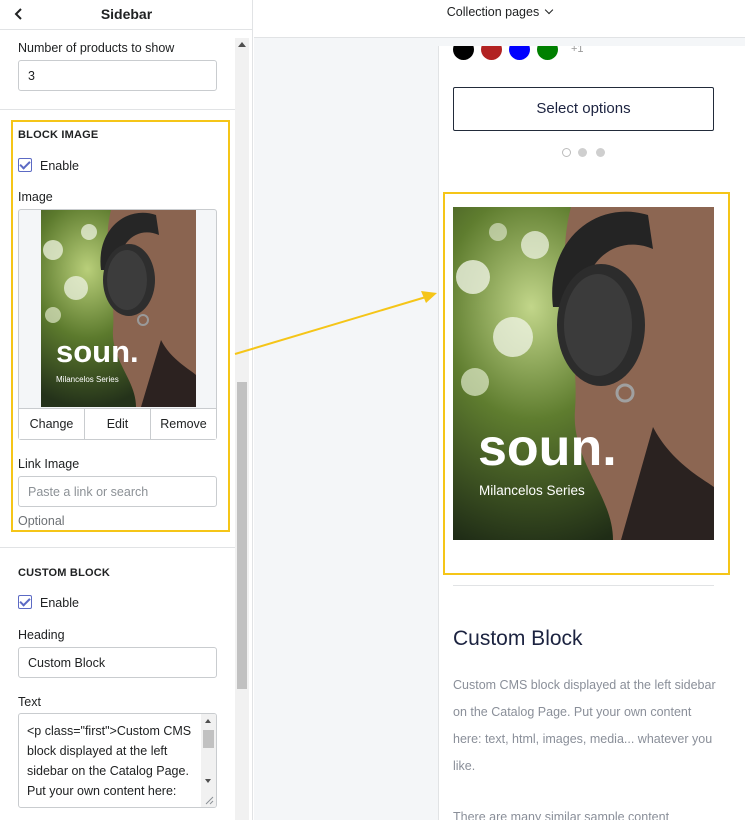 The image size is (745, 820). Describe the element at coordinates (583, 585) in the screenshot. I see `preview-divider` at that location.